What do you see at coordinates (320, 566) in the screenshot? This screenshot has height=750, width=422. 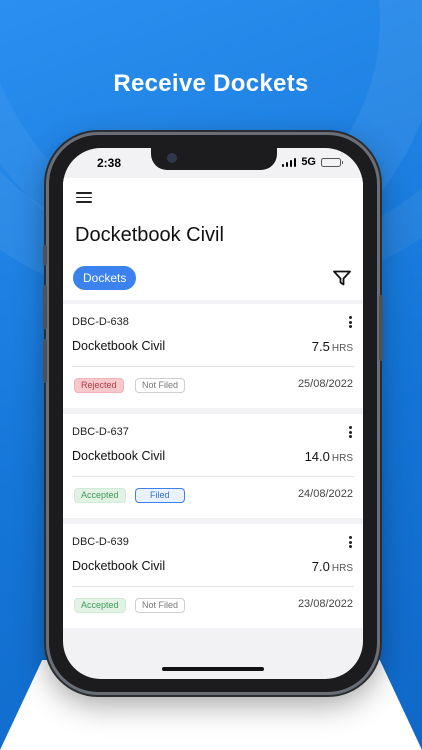 I see `hours-value: 7.0` at bounding box center [320, 566].